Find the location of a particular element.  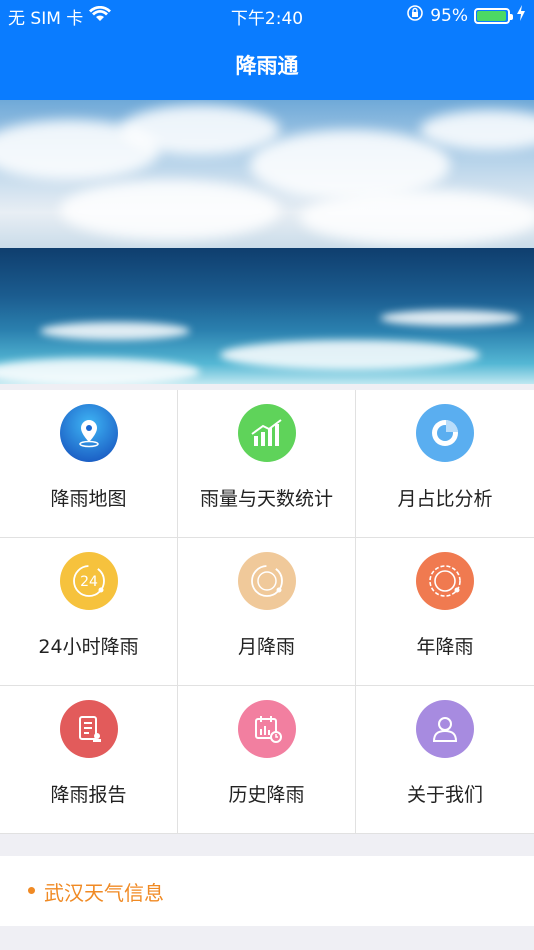

menu-label: 年降雨 is located at coordinates (445, 647).